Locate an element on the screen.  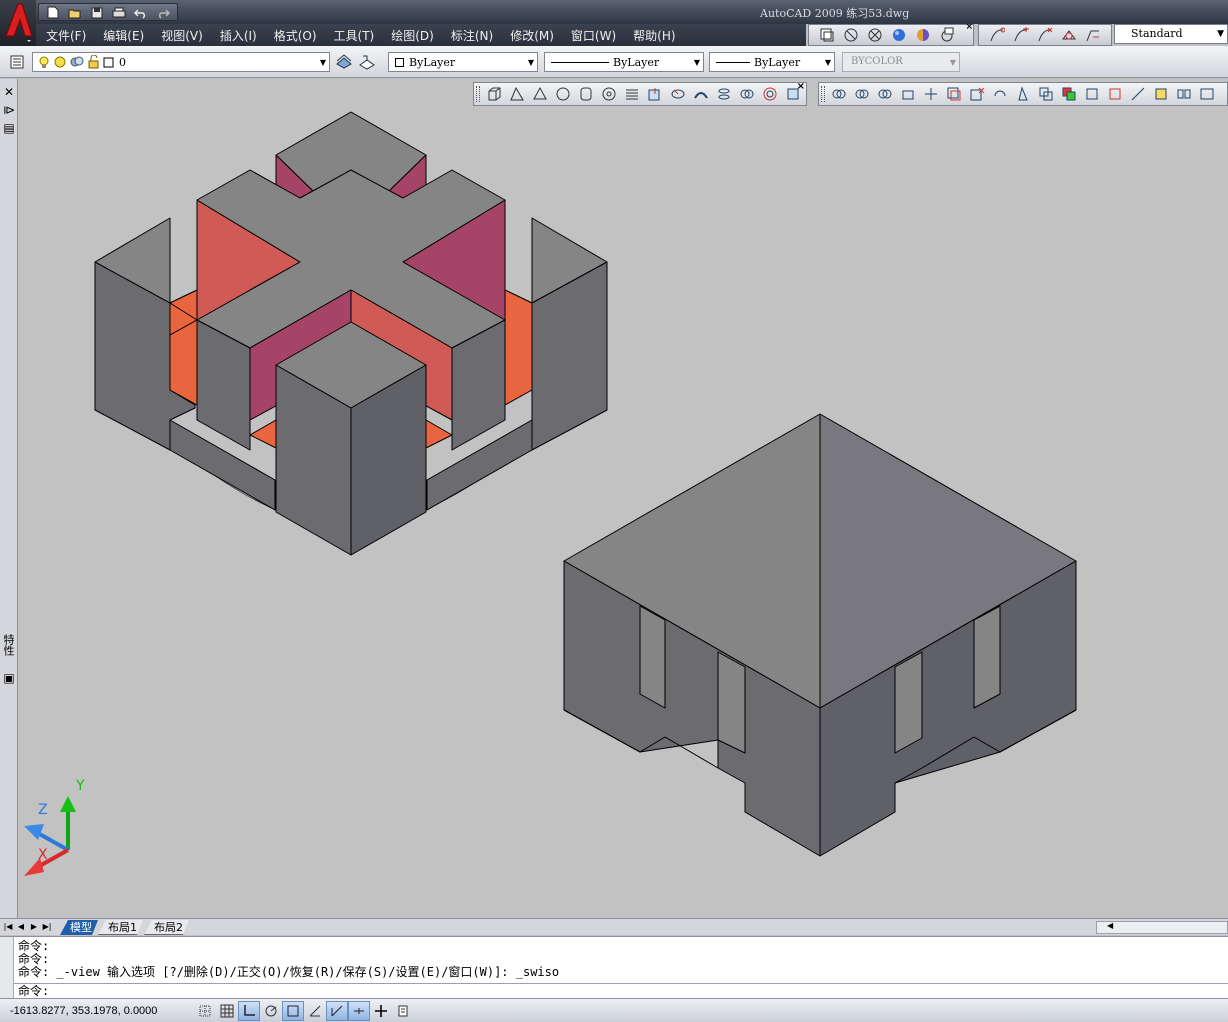
last-tab-icon: ▶| is located at coordinates (47, 927).